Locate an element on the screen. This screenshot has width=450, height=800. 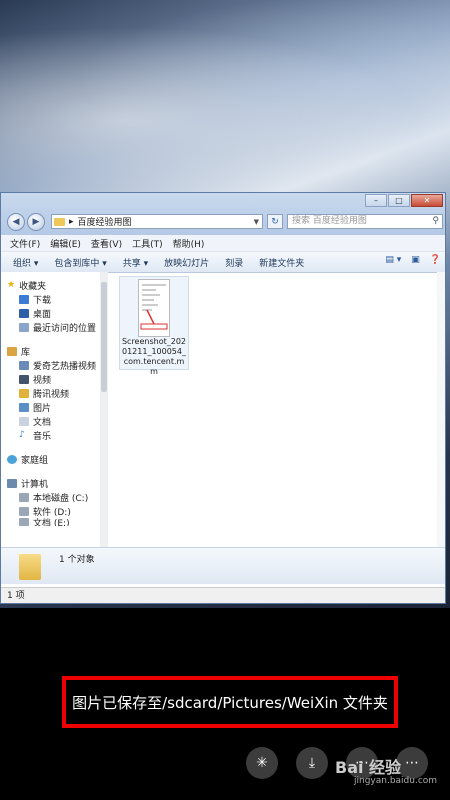
nav-item-label: 文档 (E:) is located at coordinates (51, 522).